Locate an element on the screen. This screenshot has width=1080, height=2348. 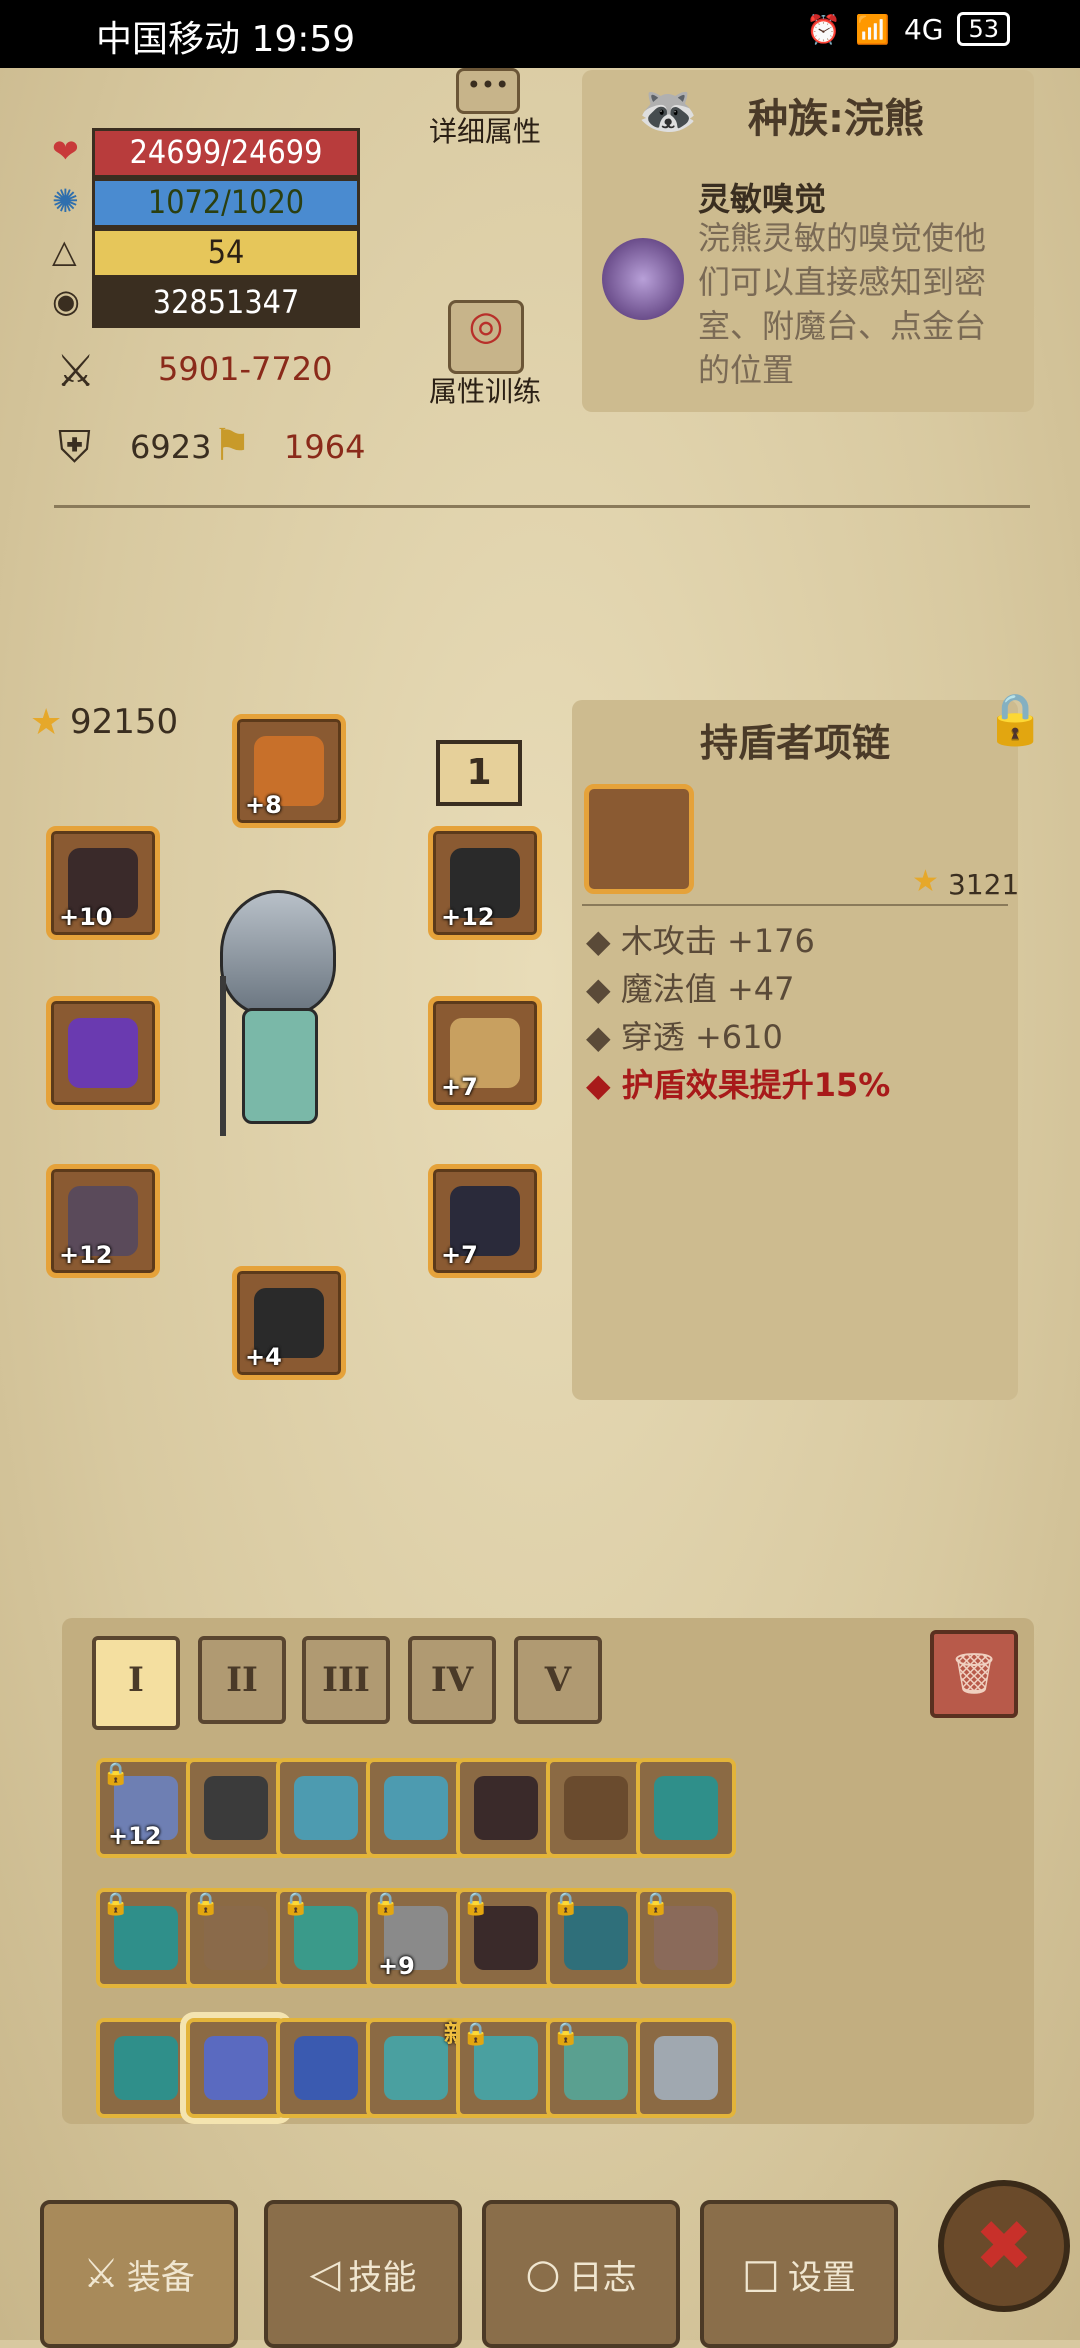
trash-icon: 🗑 is located at coordinates (974, 1674).